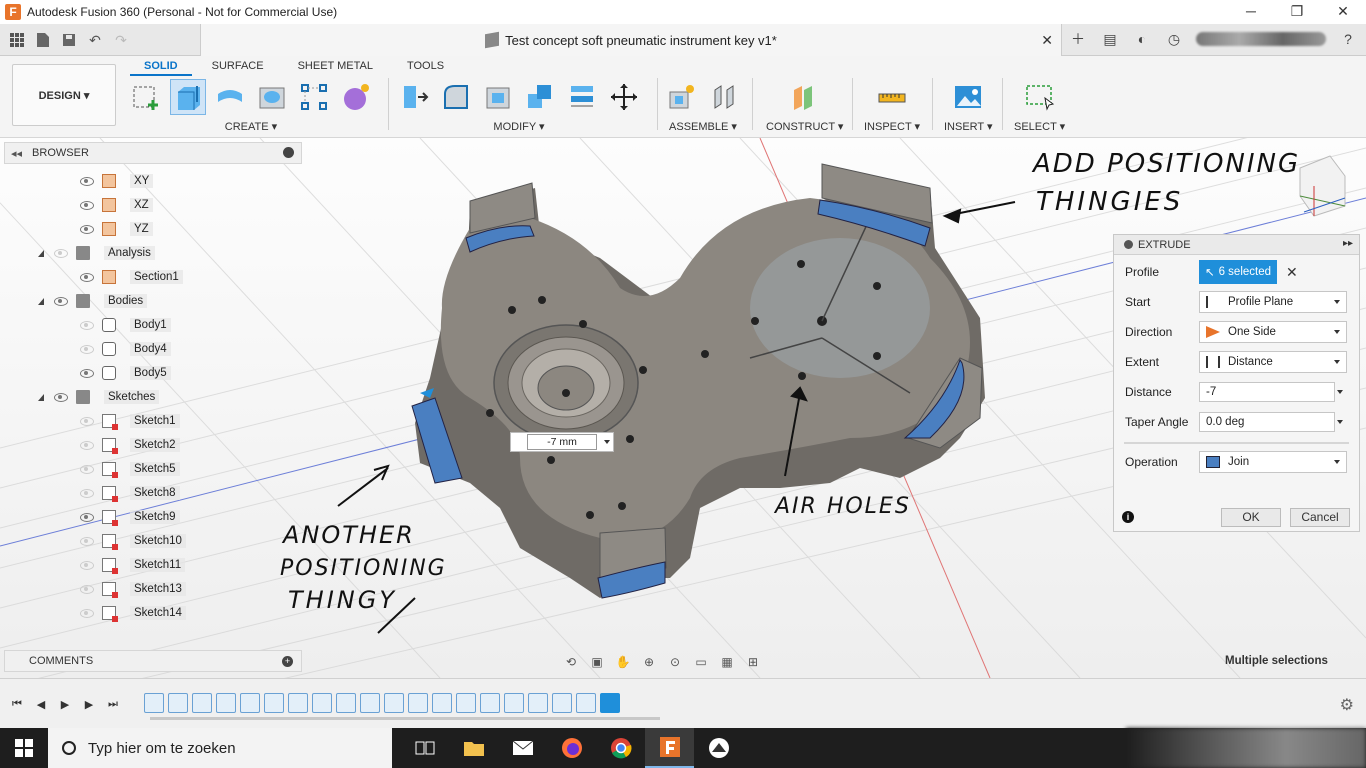 This screenshot has width=1366, height=768. What do you see at coordinates (335, 67) in the screenshot?
I see `tab-sheet-metal: SHEET METAL` at bounding box center [335, 67].